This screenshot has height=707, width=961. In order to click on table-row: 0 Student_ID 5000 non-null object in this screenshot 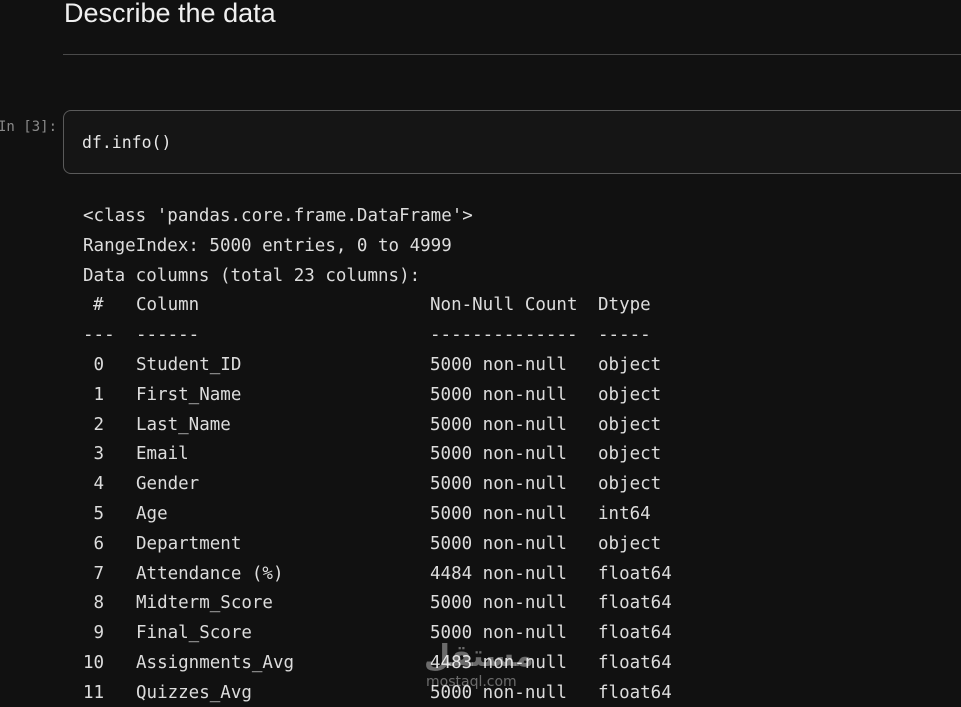, I will do `click(513, 366)`.